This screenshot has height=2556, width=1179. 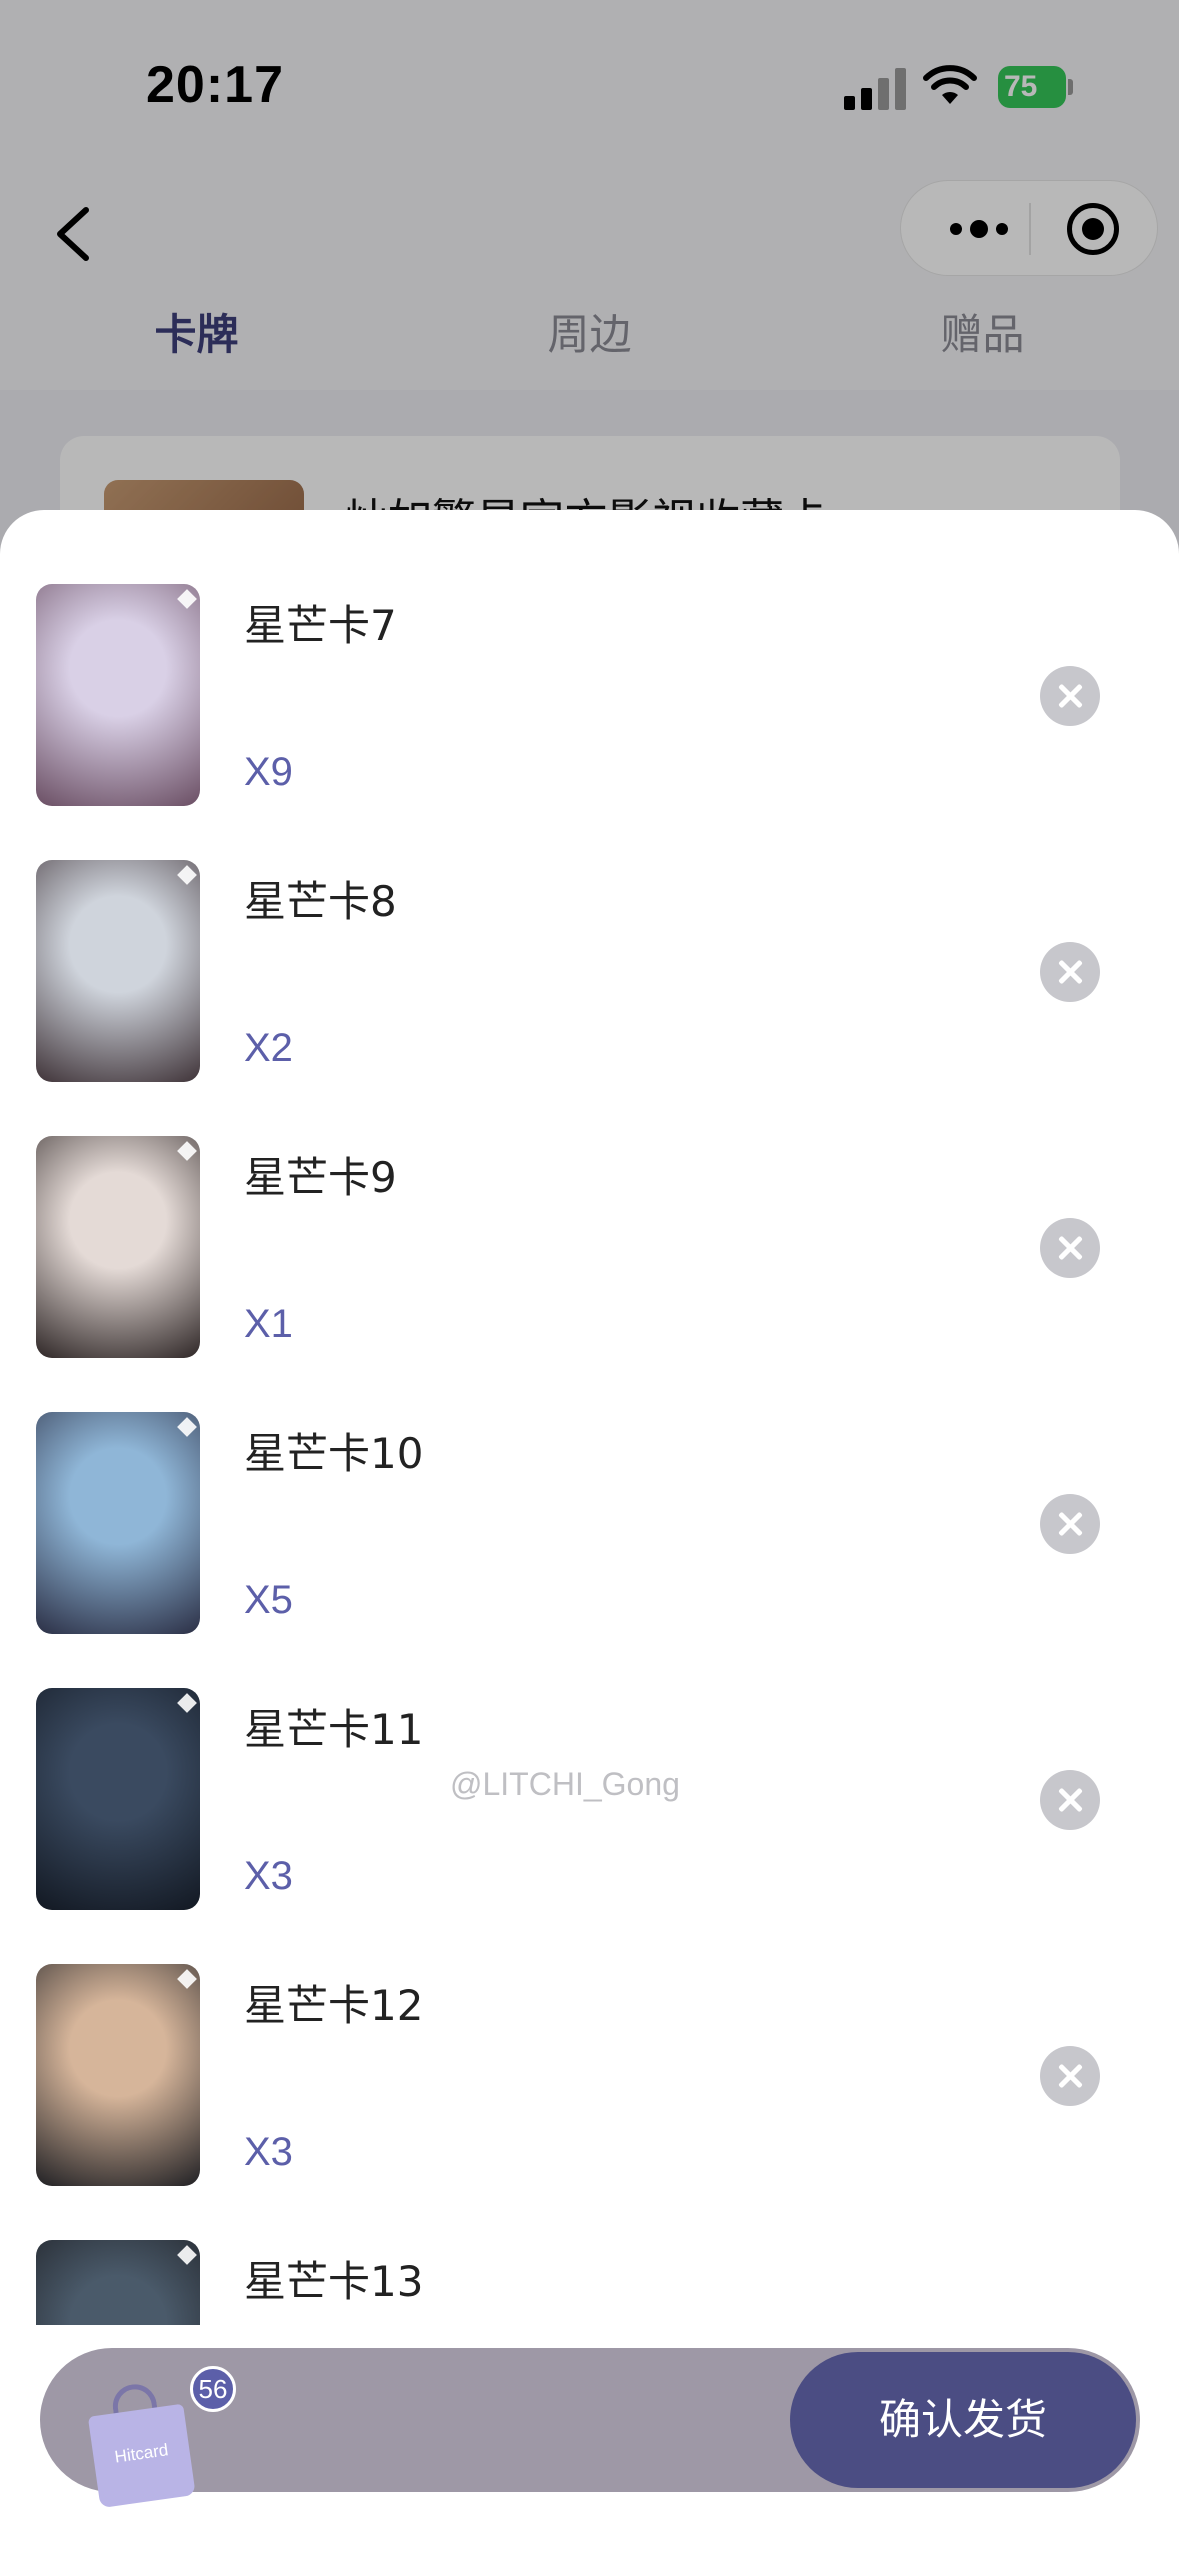 What do you see at coordinates (320, 901) in the screenshot?
I see `card-name: 星芒卡8` at bounding box center [320, 901].